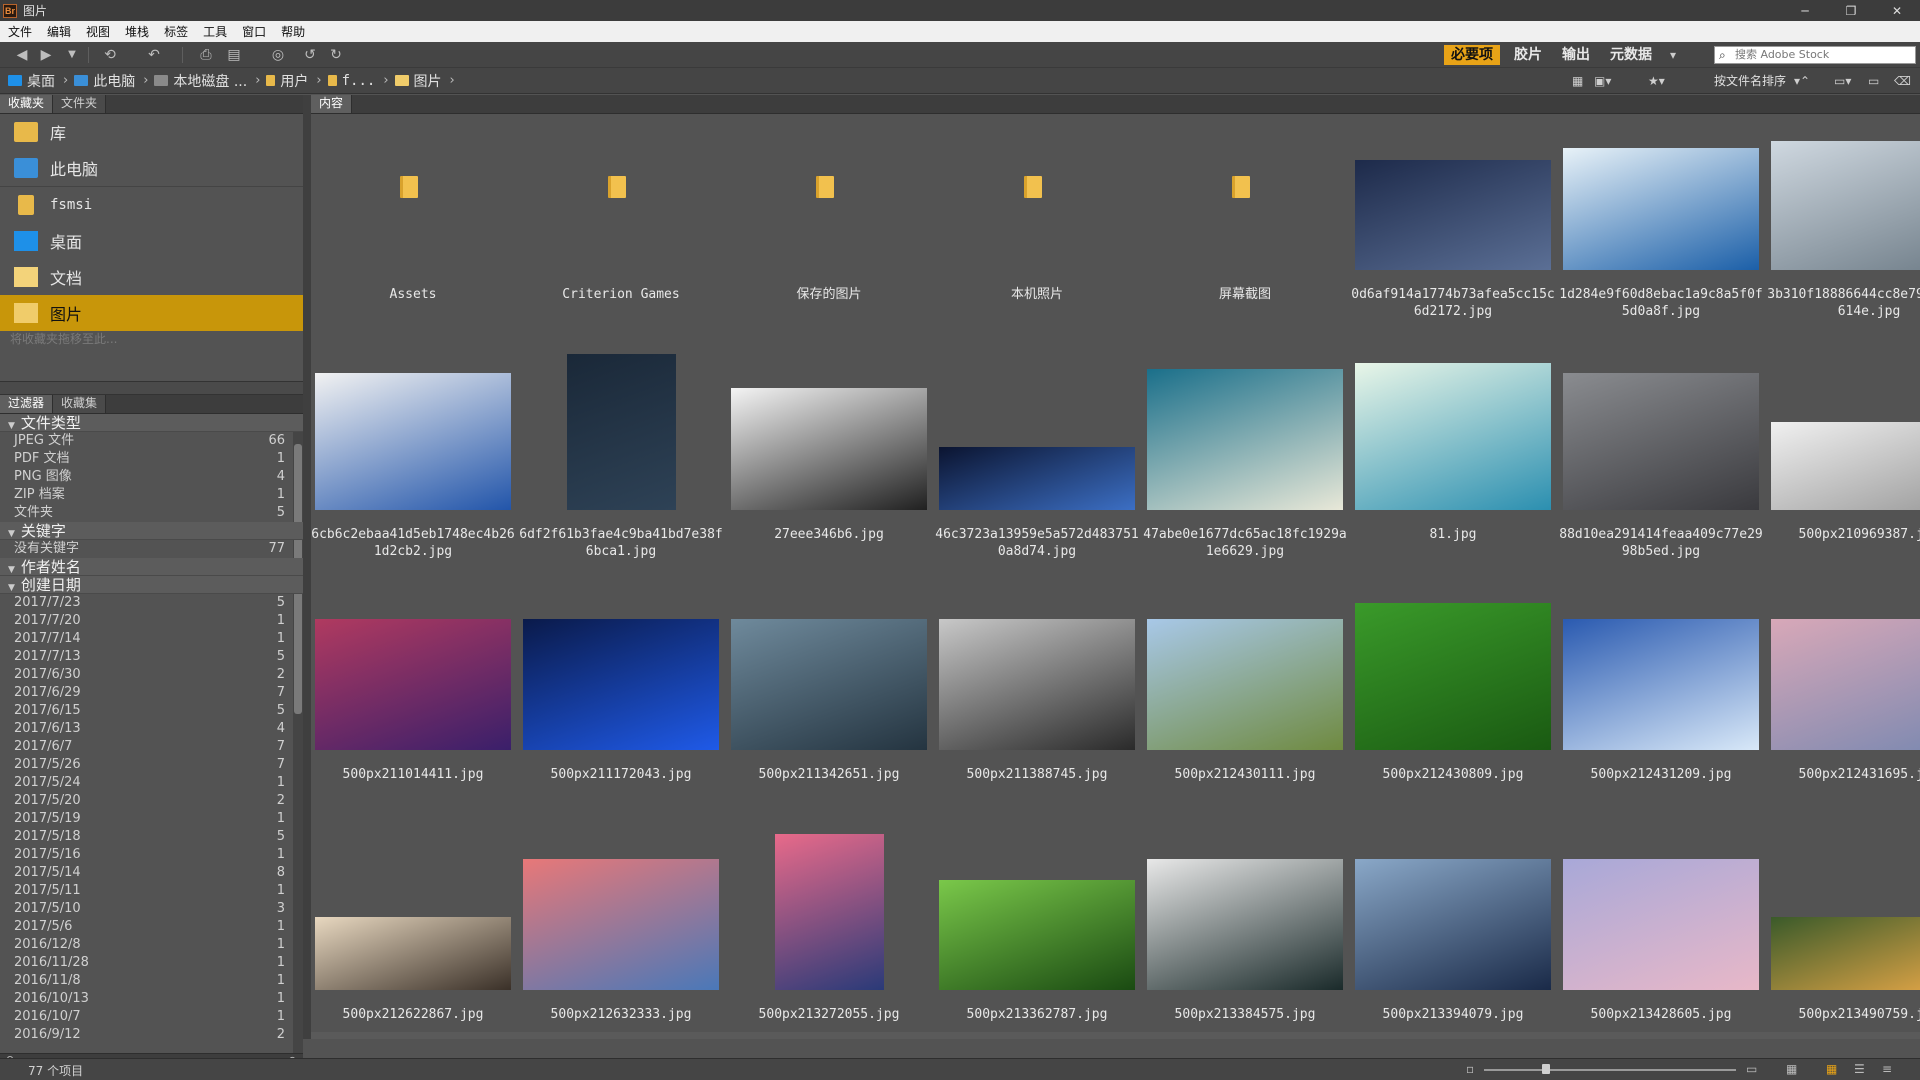 This screenshot has width=1920, height=1080. I want to click on image-item: 500px211172043.jpg, so click(621, 711).